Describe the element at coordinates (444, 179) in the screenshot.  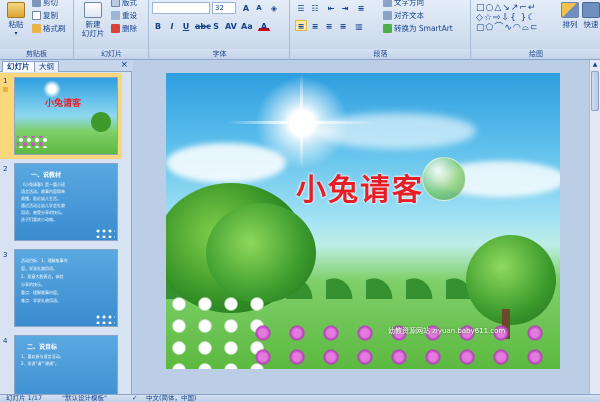
I see `bubble-shape` at that location.